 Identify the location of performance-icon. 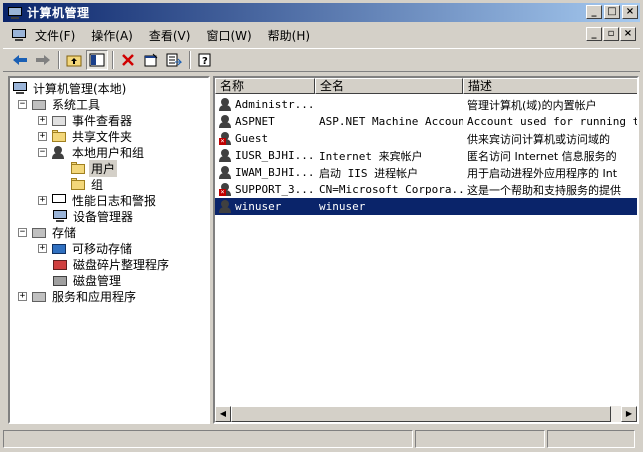
(59, 200).